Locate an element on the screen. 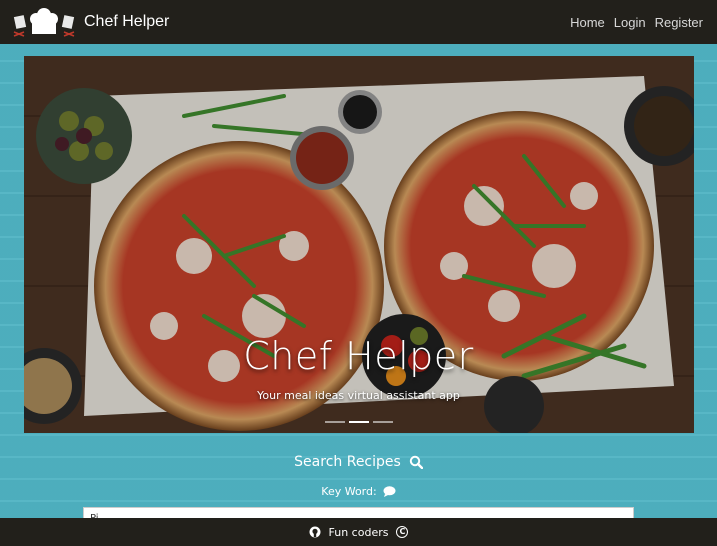 This screenshot has height=546, width=717. search-icon is located at coordinates (416, 462).